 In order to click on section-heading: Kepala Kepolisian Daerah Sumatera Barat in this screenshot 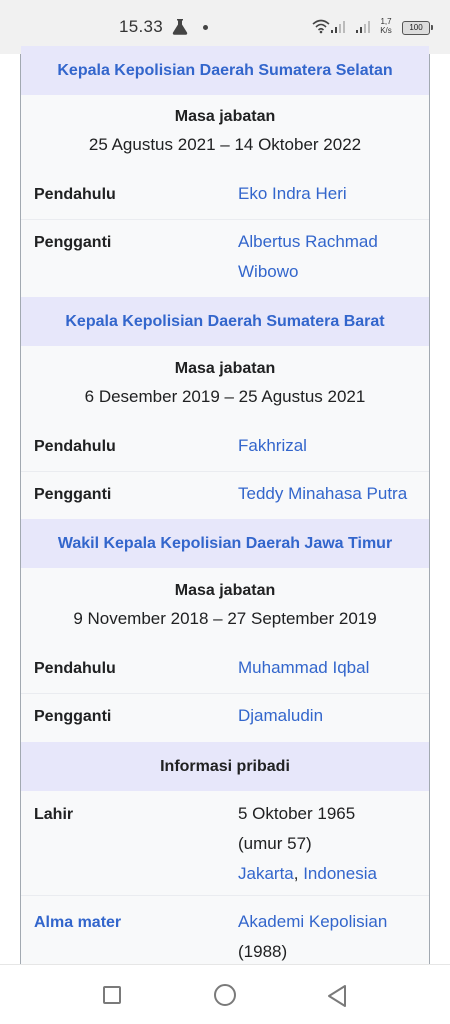, I will do `click(225, 321)`.